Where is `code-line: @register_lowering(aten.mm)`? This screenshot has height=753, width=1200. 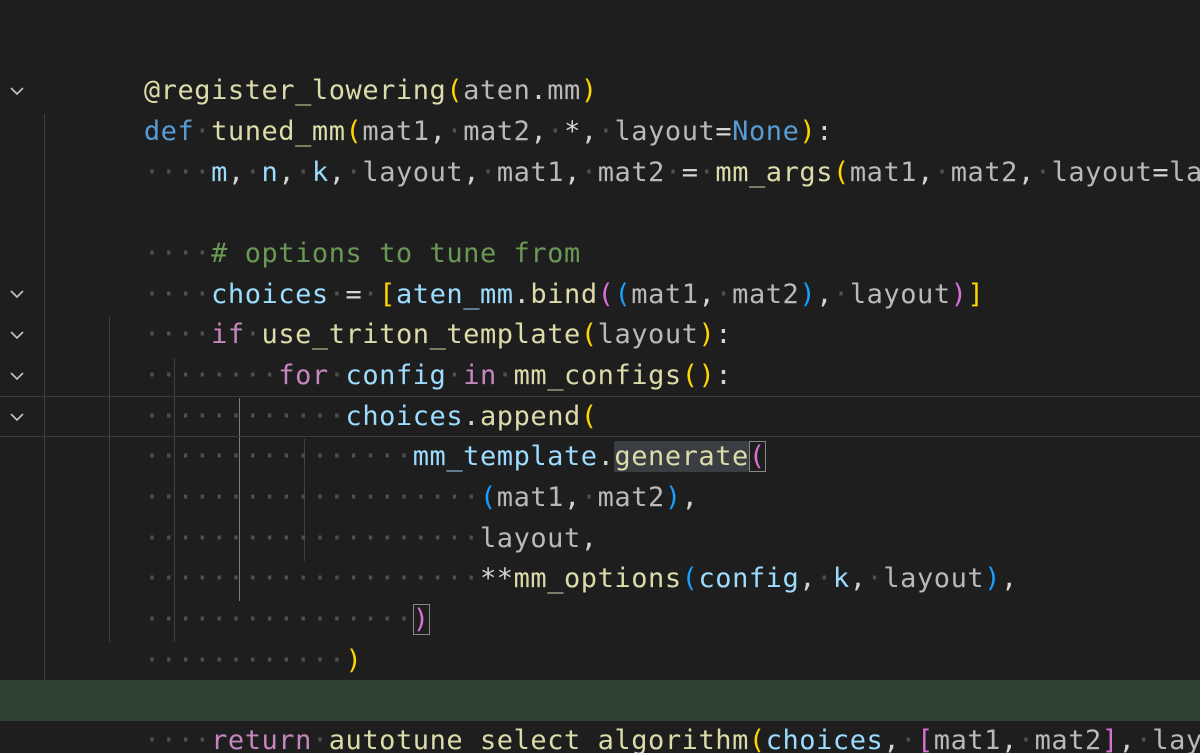 code-line: @register_lowering(aten.mm) is located at coordinates (600, 68).